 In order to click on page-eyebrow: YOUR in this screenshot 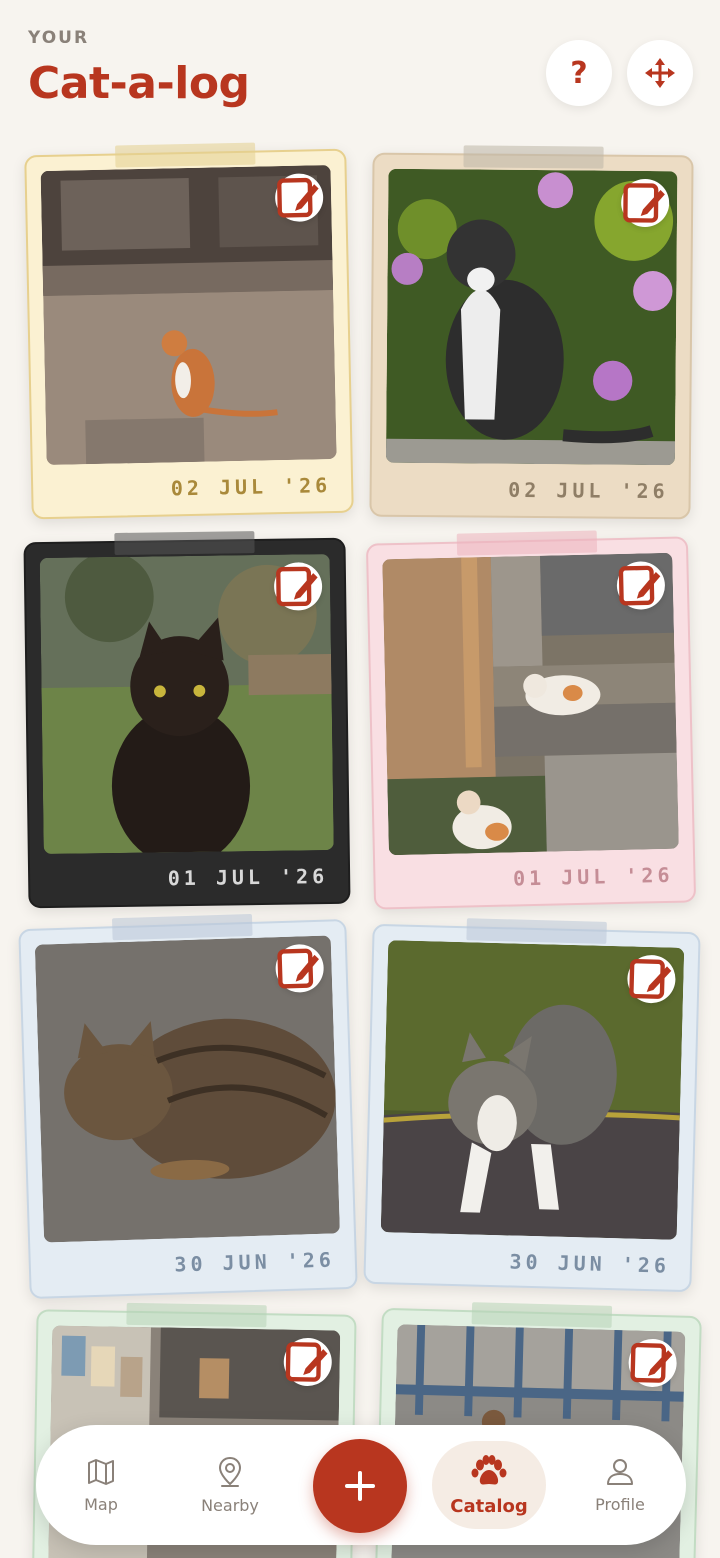, I will do `click(59, 38)`.